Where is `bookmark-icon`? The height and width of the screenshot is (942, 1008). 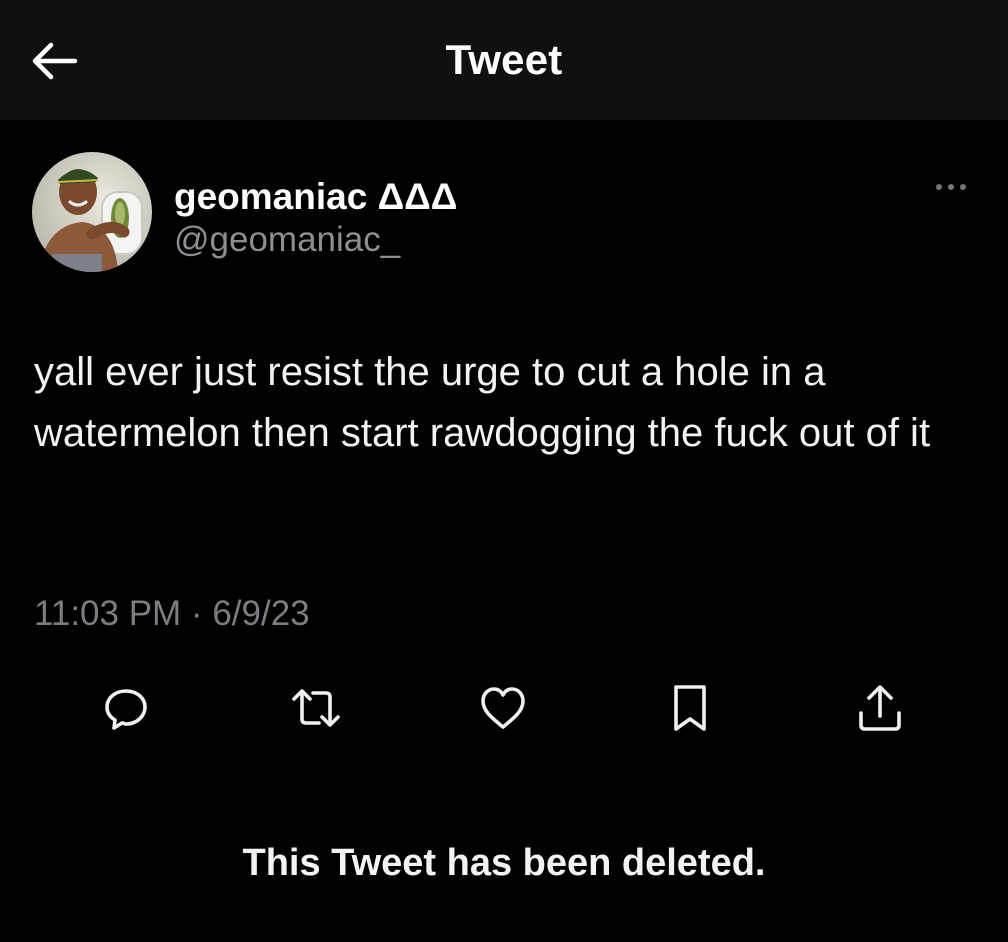 bookmark-icon is located at coordinates (690, 708).